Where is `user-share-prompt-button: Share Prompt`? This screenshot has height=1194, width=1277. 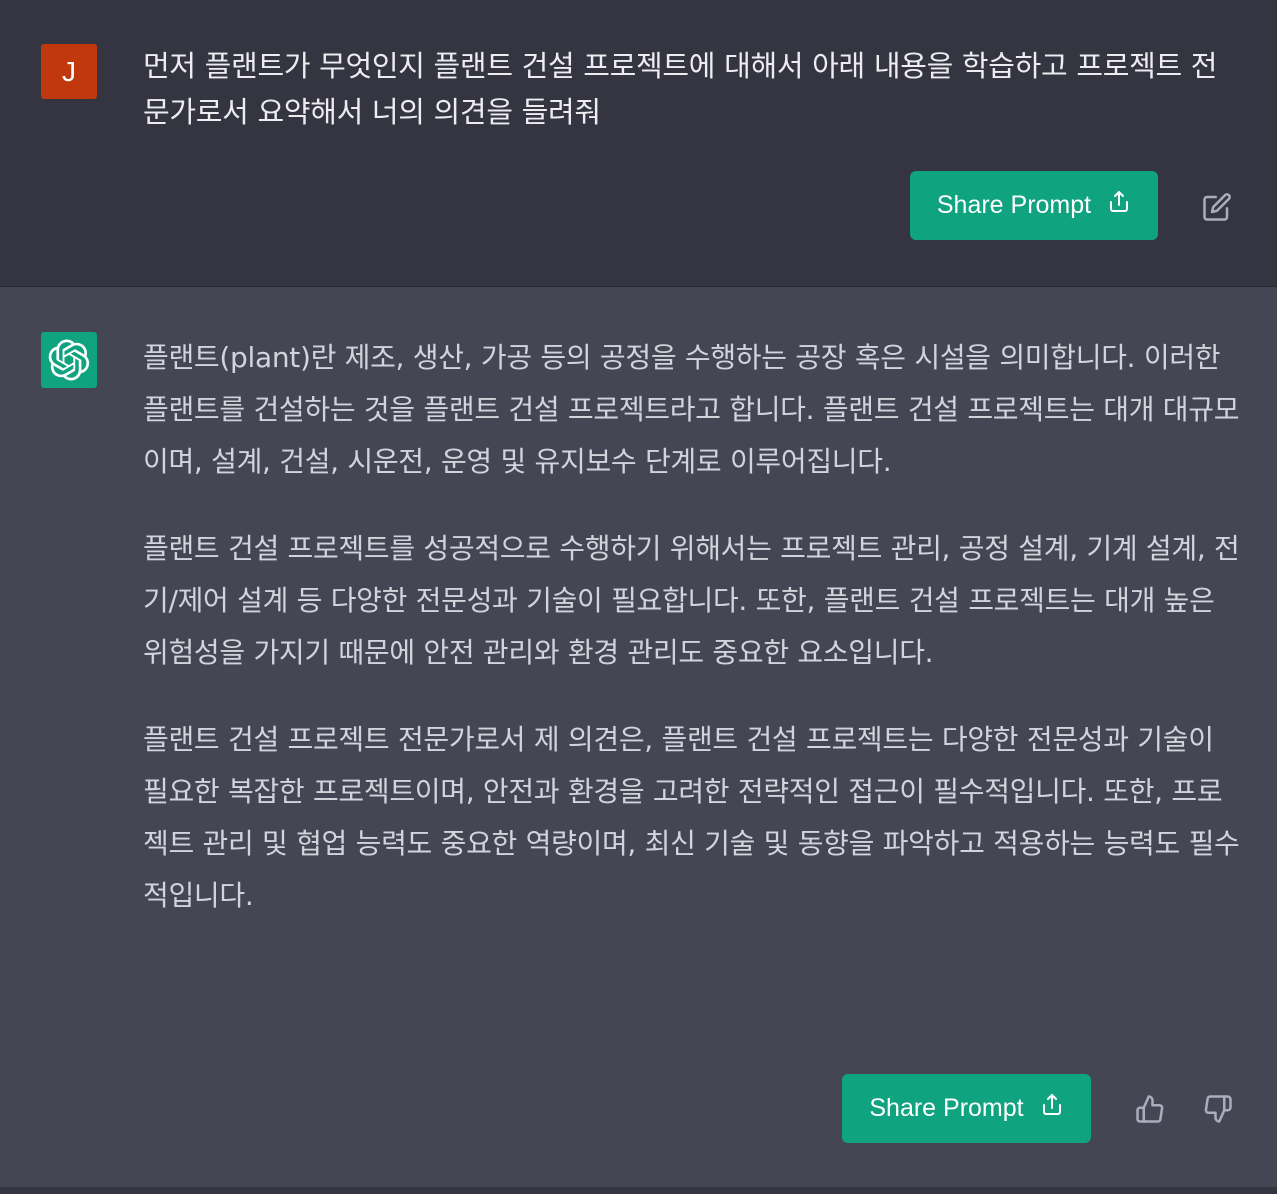 user-share-prompt-button: Share Prompt is located at coordinates (1034, 205).